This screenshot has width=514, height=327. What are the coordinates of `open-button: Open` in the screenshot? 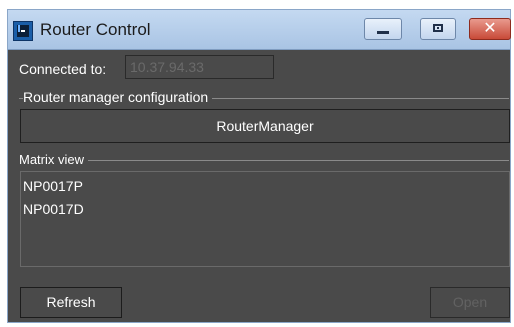 It's located at (470, 302).